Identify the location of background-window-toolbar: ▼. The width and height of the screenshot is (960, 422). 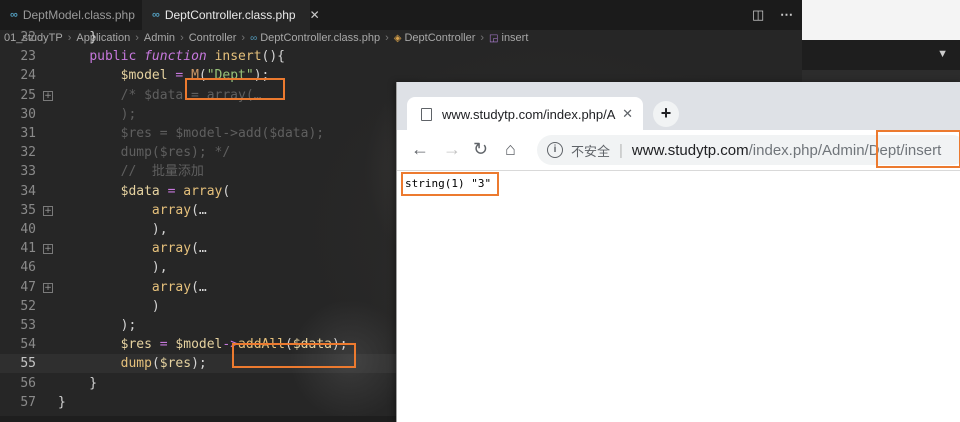
(881, 55).